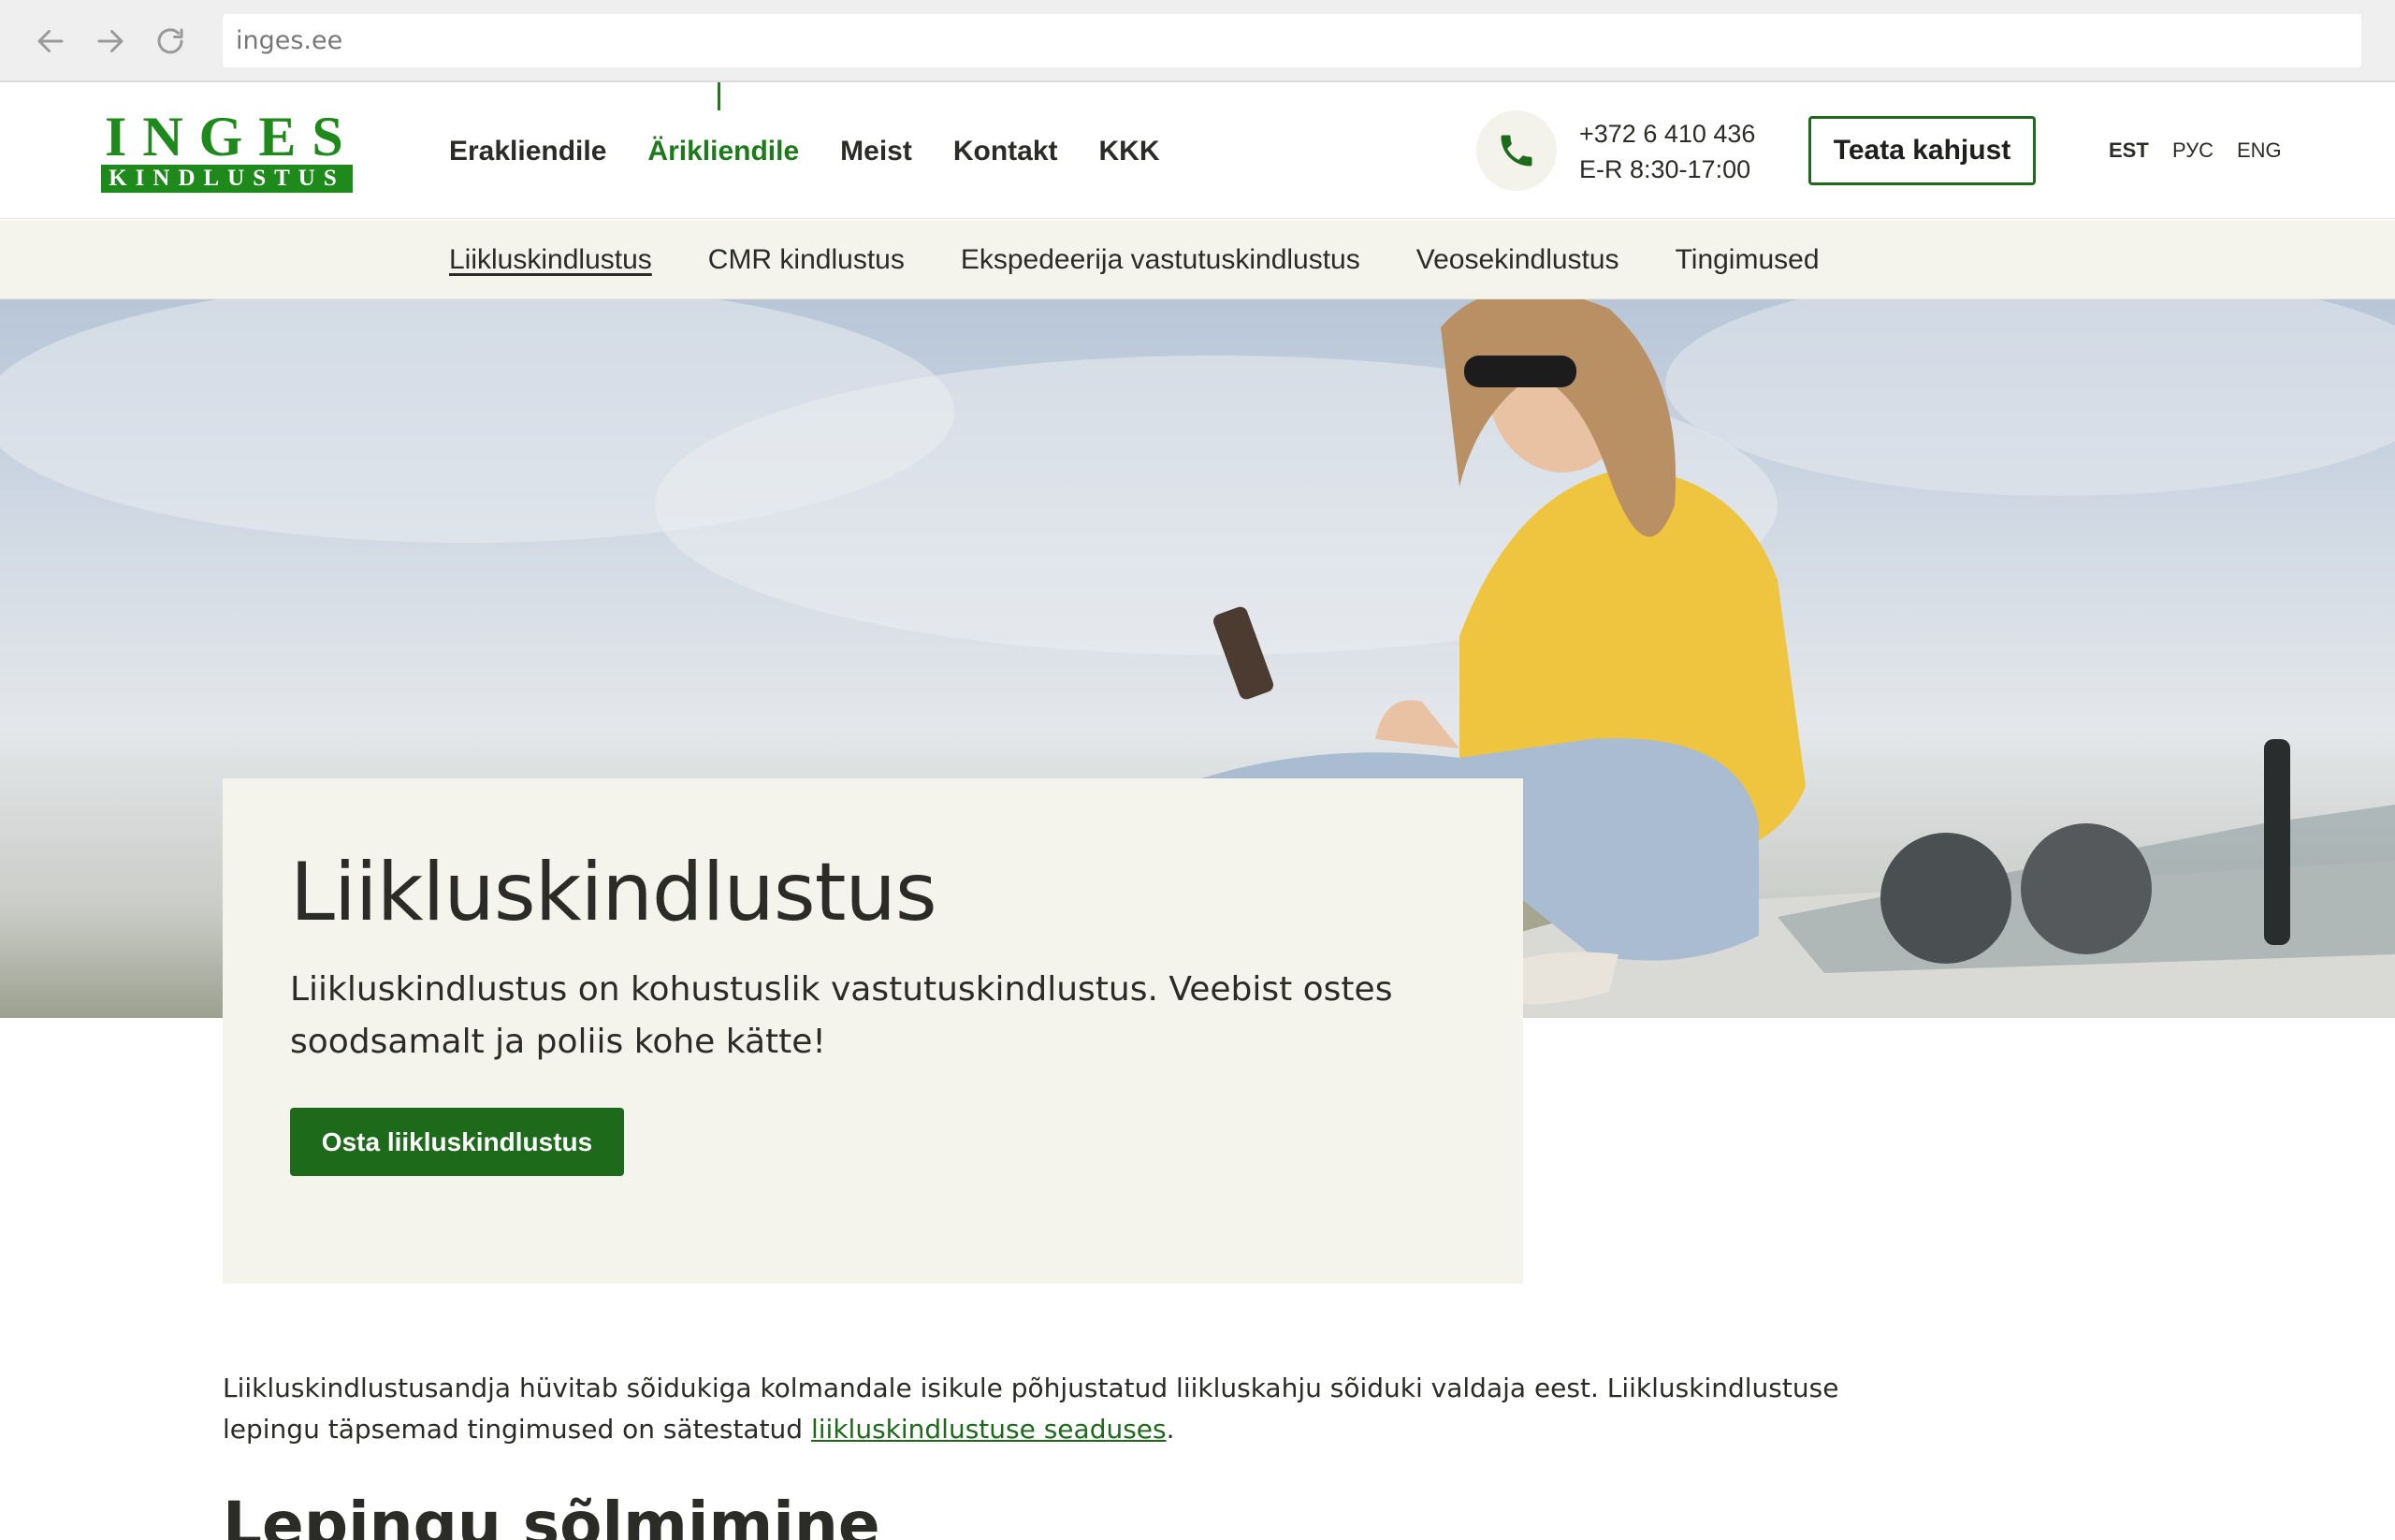  What do you see at coordinates (989, 1429) in the screenshot?
I see `law-link: liikluskindlustuse seaduses` at bounding box center [989, 1429].